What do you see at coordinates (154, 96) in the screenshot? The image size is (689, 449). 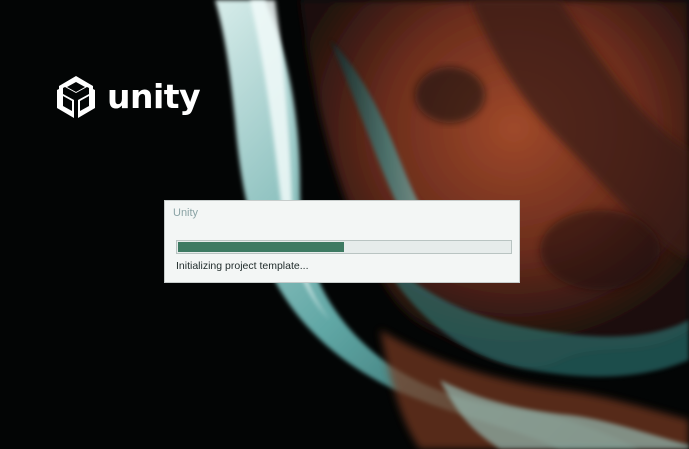 I see `unity-wordmark: unity` at bounding box center [154, 96].